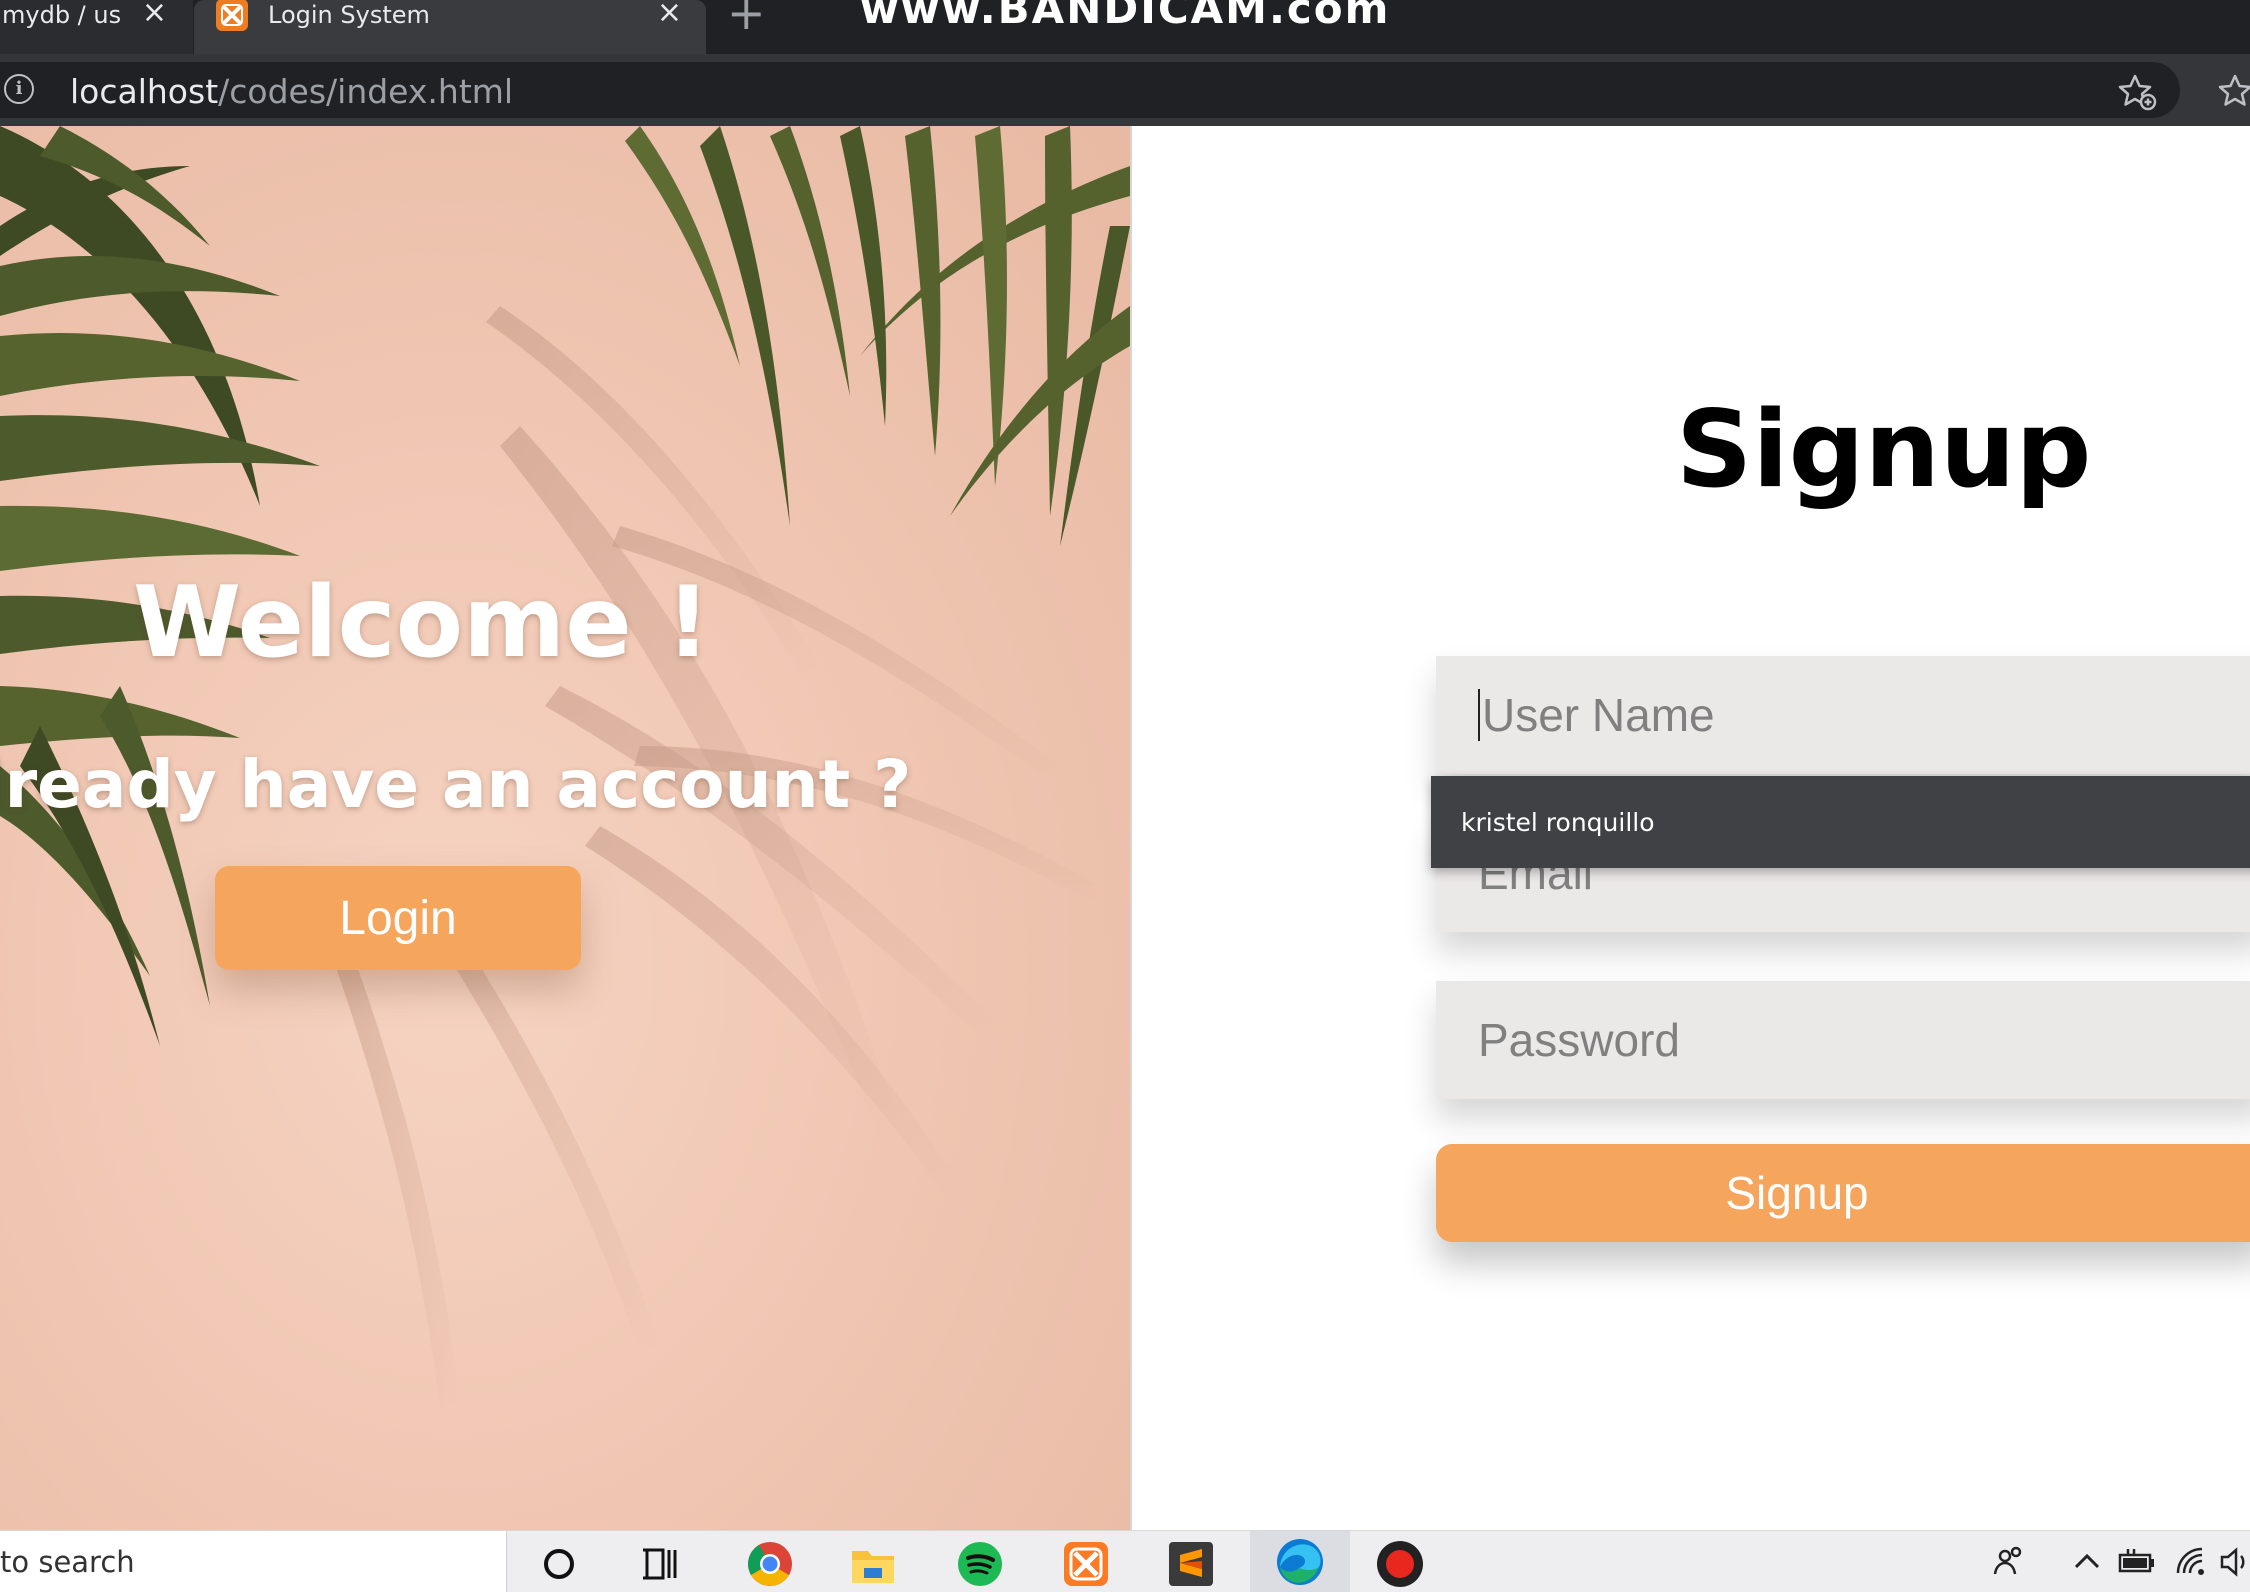 The width and height of the screenshot is (2250, 1592). Describe the element at coordinates (2234, 92) in the screenshot. I see `favorites-icon` at that location.